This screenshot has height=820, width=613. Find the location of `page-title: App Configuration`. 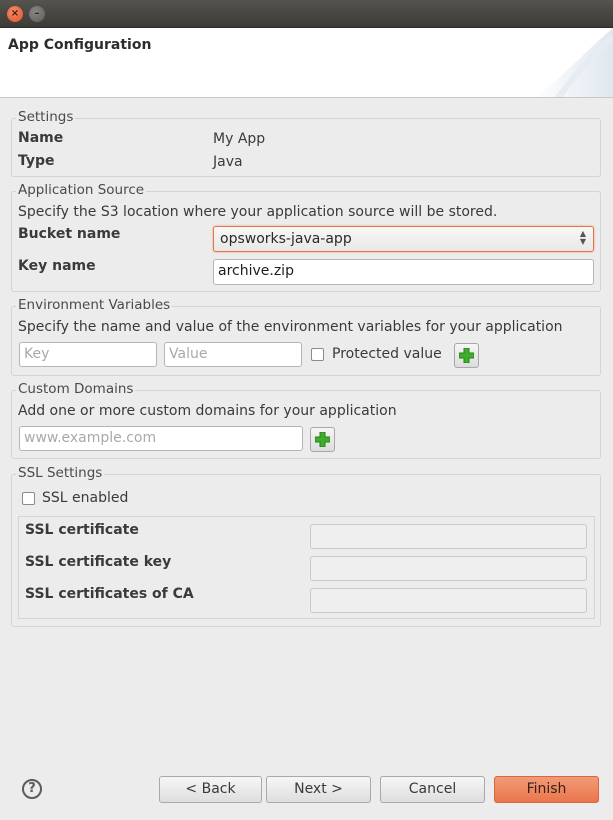

page-title: App Configuration is located at coordinates (80, 45).